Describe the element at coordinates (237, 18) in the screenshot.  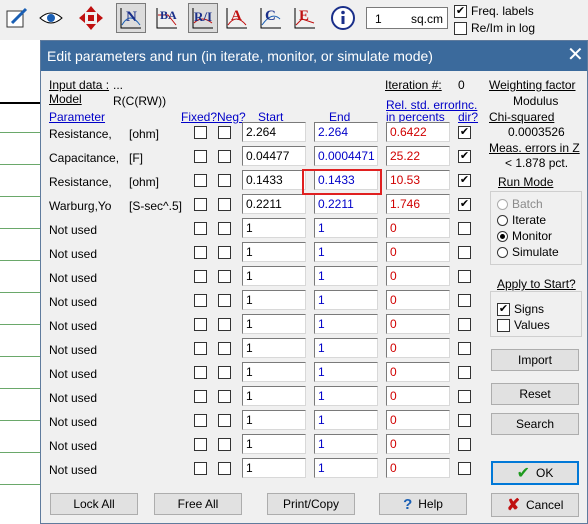
I see `admittance-plot-icon: A` at that location.